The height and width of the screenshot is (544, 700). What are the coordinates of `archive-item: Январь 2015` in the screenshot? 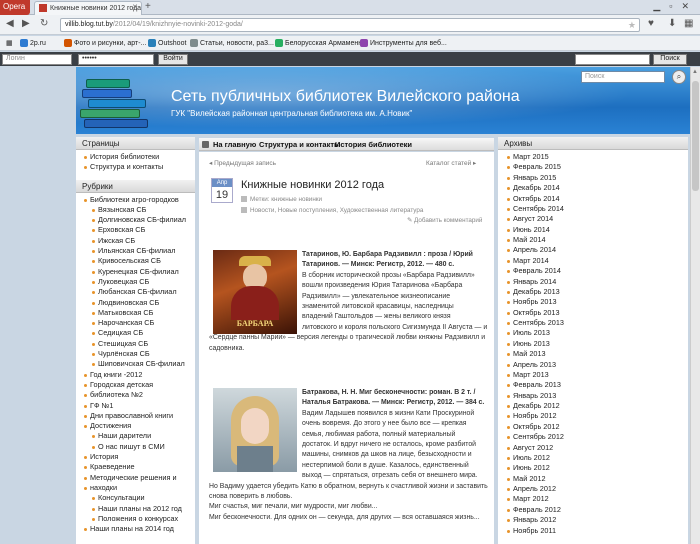 It's located at (595, 178).